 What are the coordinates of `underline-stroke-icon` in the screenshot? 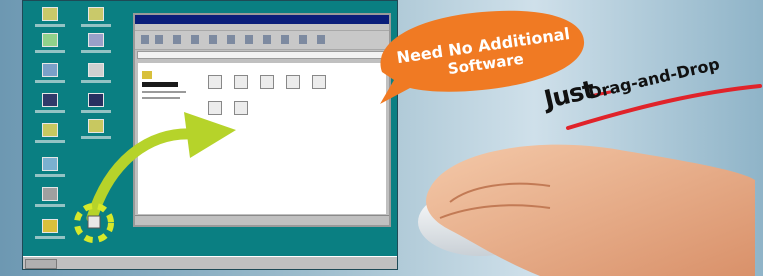 It's located at (664, 107).